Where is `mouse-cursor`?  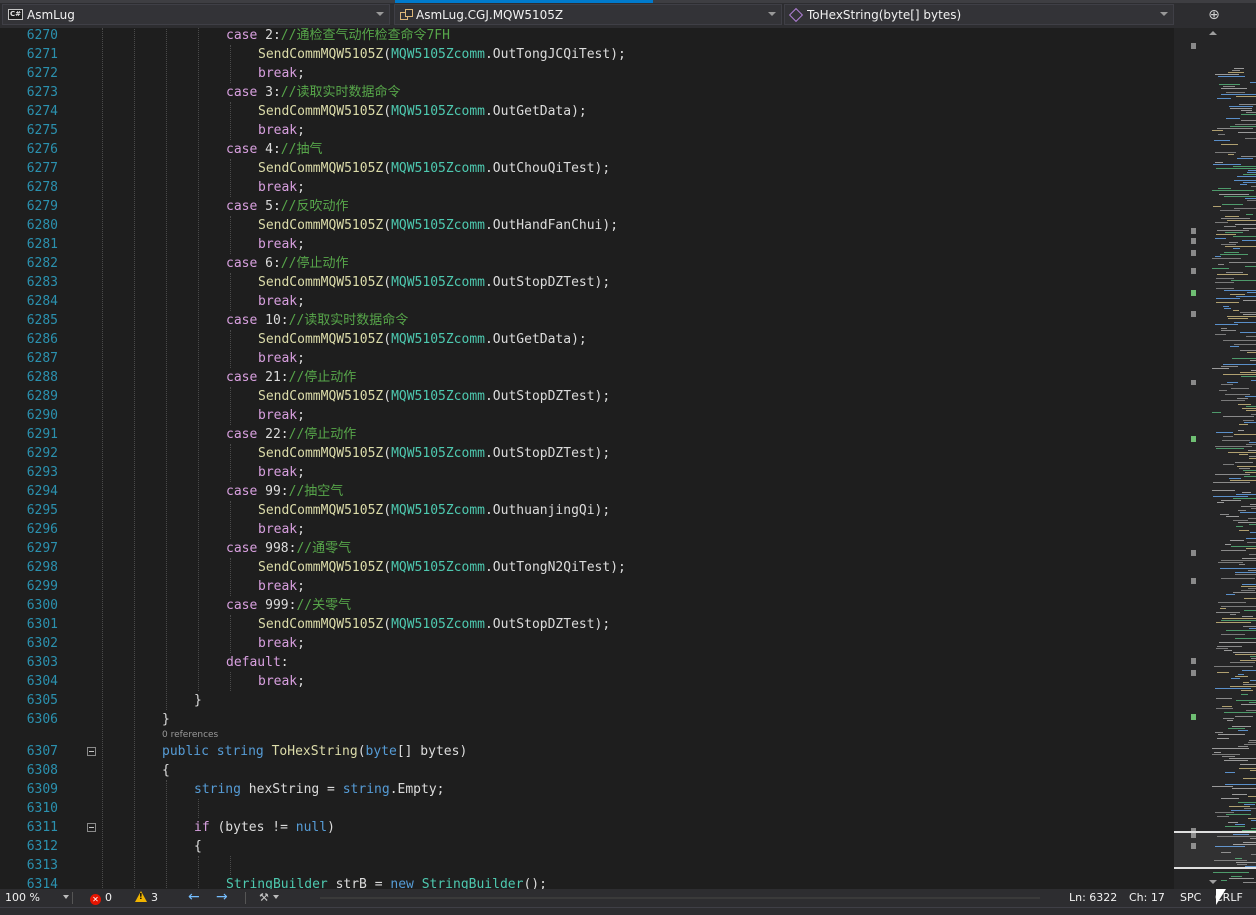 mouse-cursor is located at coordinates (1221, 897).